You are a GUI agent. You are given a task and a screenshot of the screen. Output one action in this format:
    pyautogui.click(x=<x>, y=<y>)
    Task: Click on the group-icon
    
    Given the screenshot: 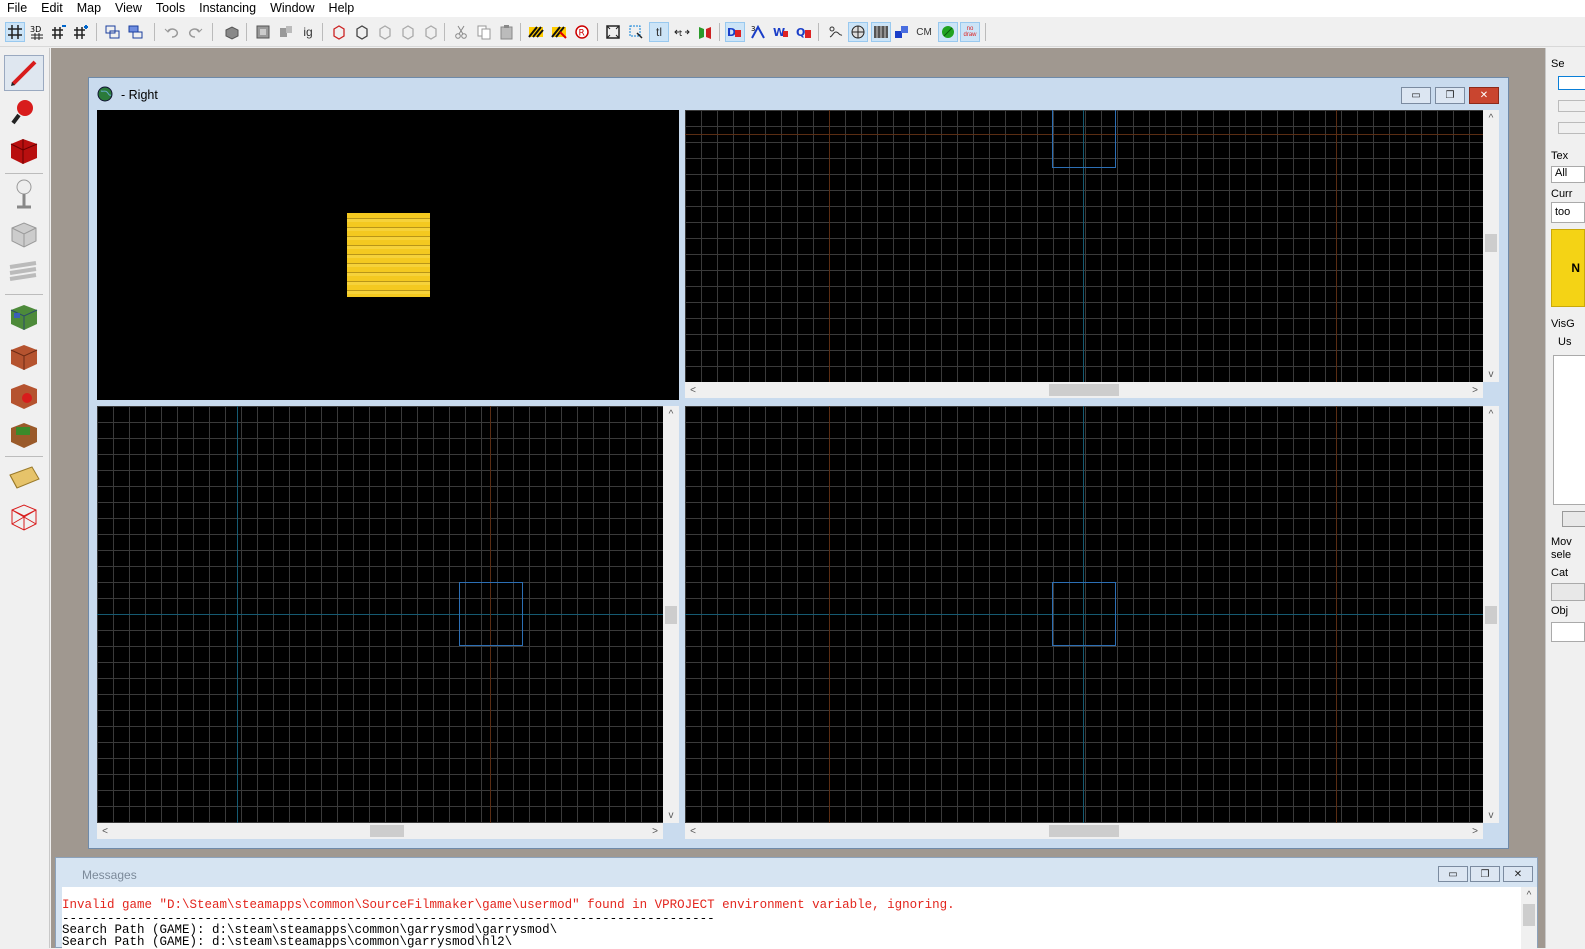 What is the action you would take?
    pyautogui.click(x=113, y=32)
    